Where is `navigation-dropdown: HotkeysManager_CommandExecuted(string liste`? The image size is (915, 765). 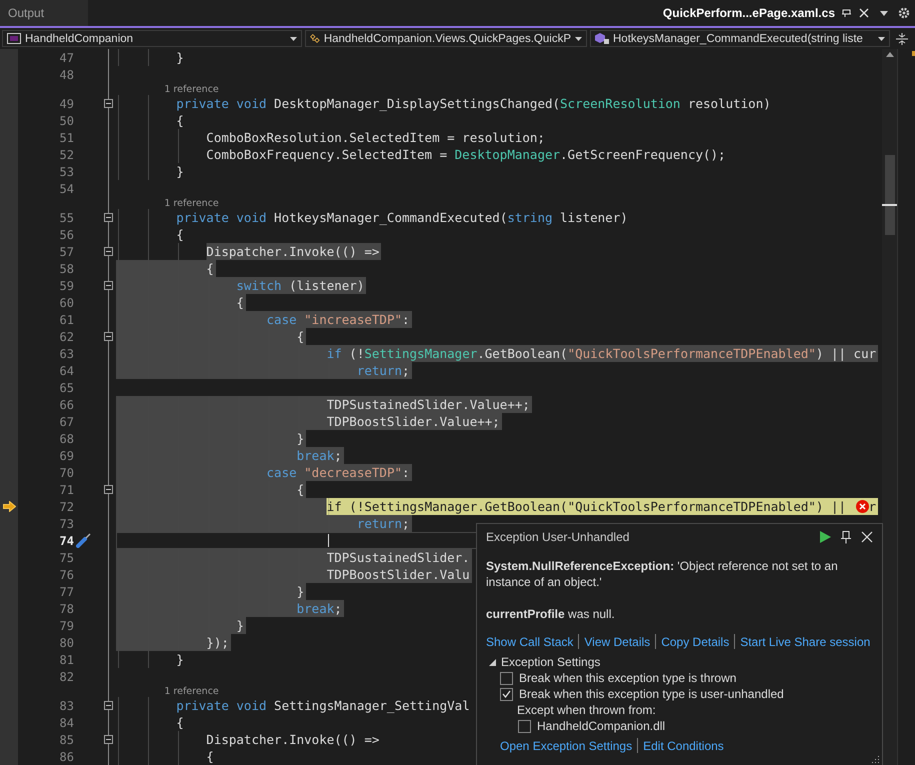 navigation-dropdown: HotkeysManager_CommandExecuted(string liste is located at coordinates (740, 38).